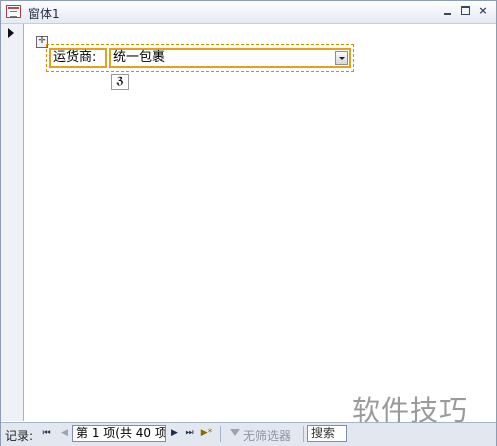 The height and width of the screenshot is (446, 497). What do you see at coordinates (189, 433) in the screenshot?
I see `last-record-icon: ⏭` at bounding box center [189, 433].